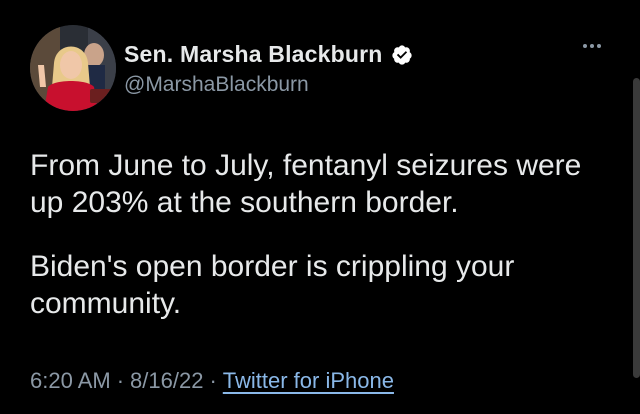 This screenshot has width=640, height=414. I want to click on author-display-name: Sen. Marsha Blackburn, so click(253, 54).